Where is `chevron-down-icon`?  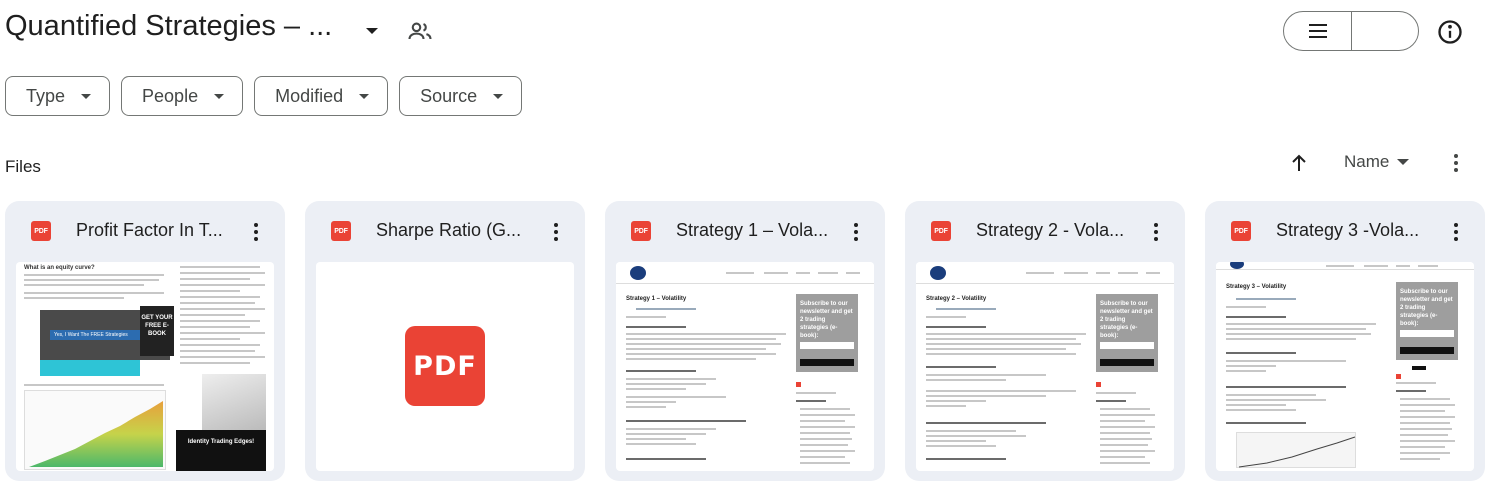
chevron-down-icon is located at coordinates (372, 32).